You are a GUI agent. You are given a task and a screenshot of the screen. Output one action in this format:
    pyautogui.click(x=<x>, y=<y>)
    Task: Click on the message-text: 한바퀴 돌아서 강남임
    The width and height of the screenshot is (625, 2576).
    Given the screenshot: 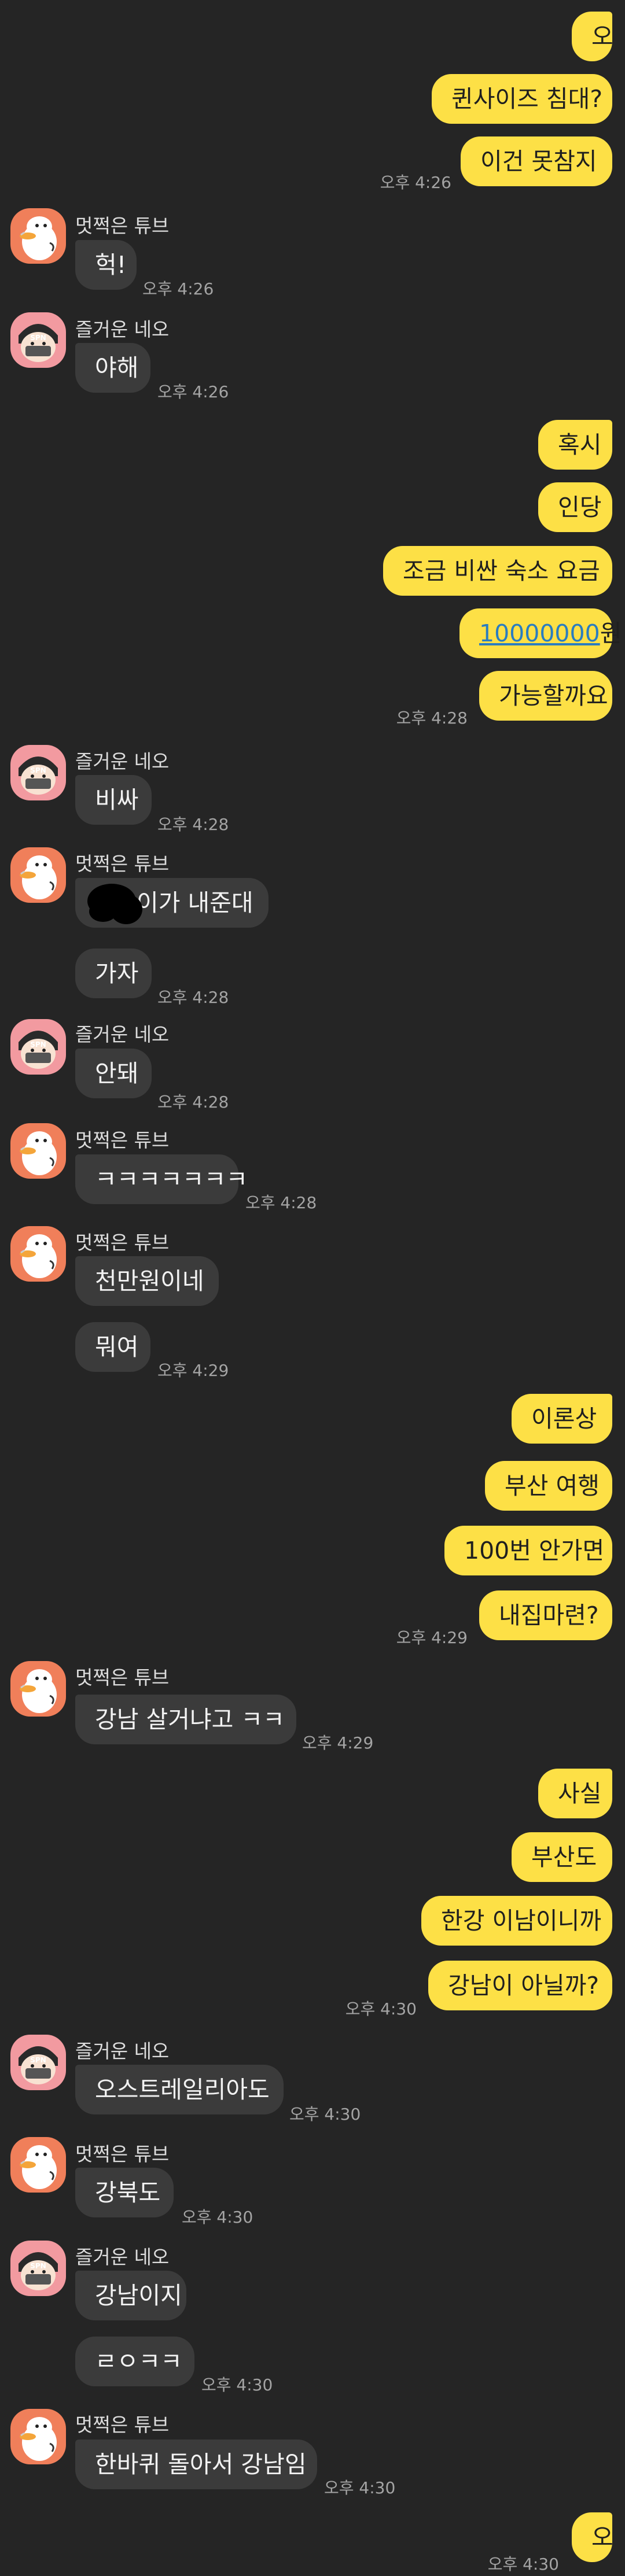 What is the action you would take?
    pyautogui.click(x=201, y=2464)
    